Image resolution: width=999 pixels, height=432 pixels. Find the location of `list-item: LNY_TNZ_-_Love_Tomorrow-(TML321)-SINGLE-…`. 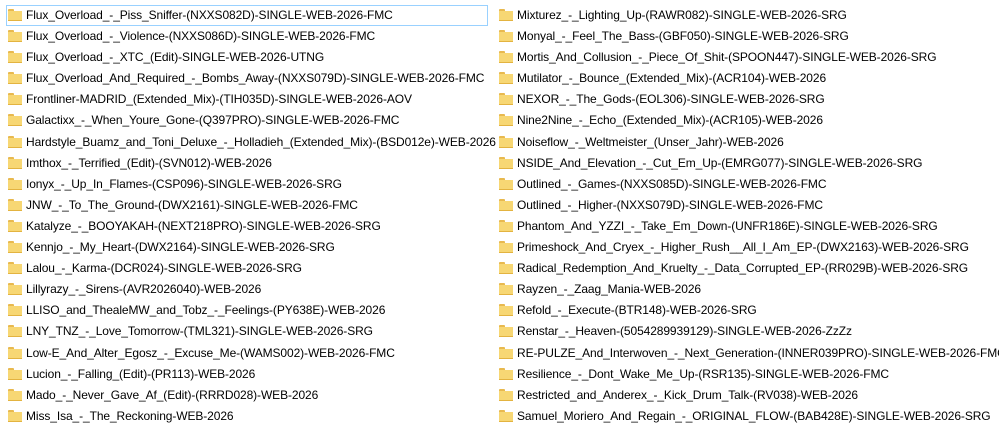

list-item: LNY_TNZ_-_Love_Tomorrow-(TML321)-SINGLE-… is located at coordinates (247, 331).